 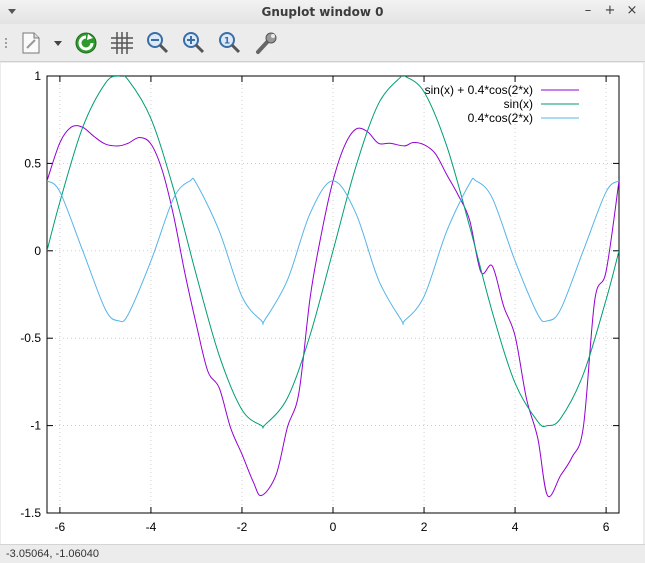 I want to click on x-tick-label: -2, so click(x=242, y=527).